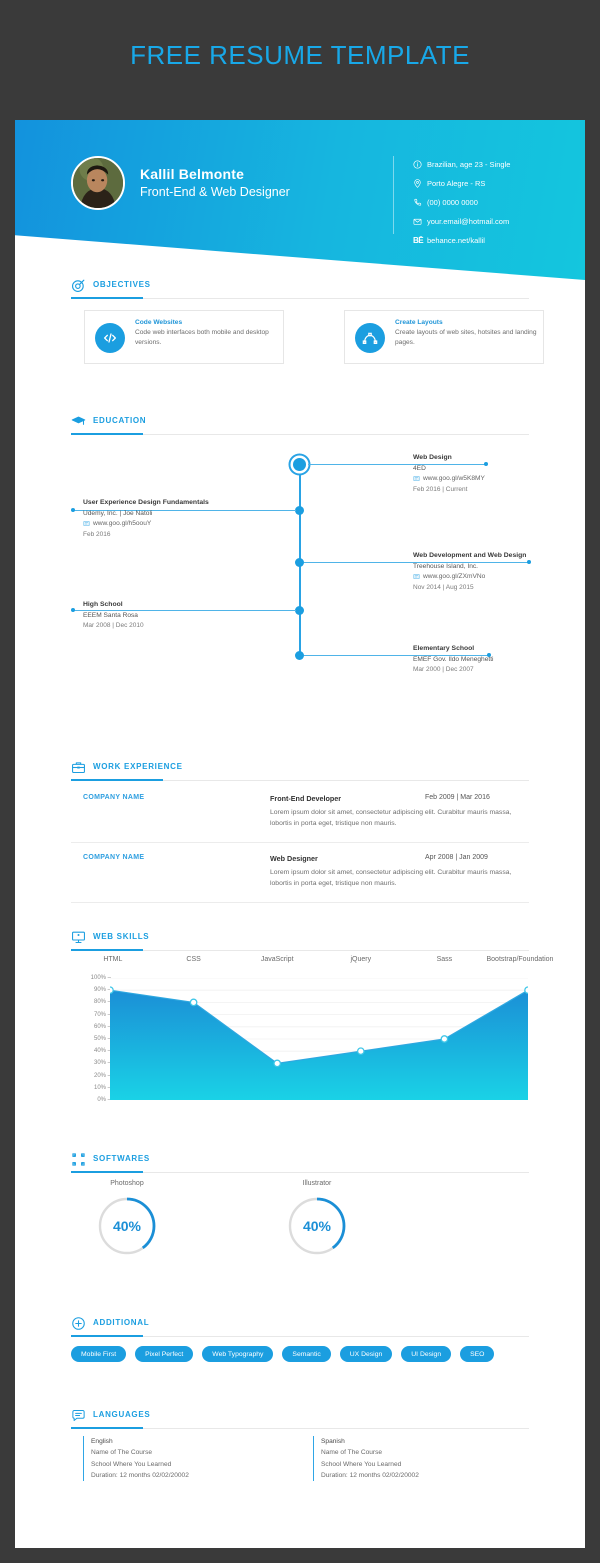 The height and width of the screenshot is (1563, 600). Describe the element at coordinates (146, 502) in the screenshot. I see `education-title: User Experience Design Fundamentals` at that location.